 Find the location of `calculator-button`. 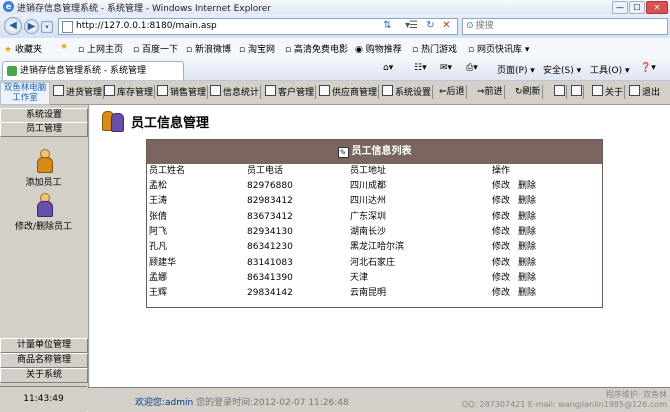

calculator-button is located at coordinates (560, 92).